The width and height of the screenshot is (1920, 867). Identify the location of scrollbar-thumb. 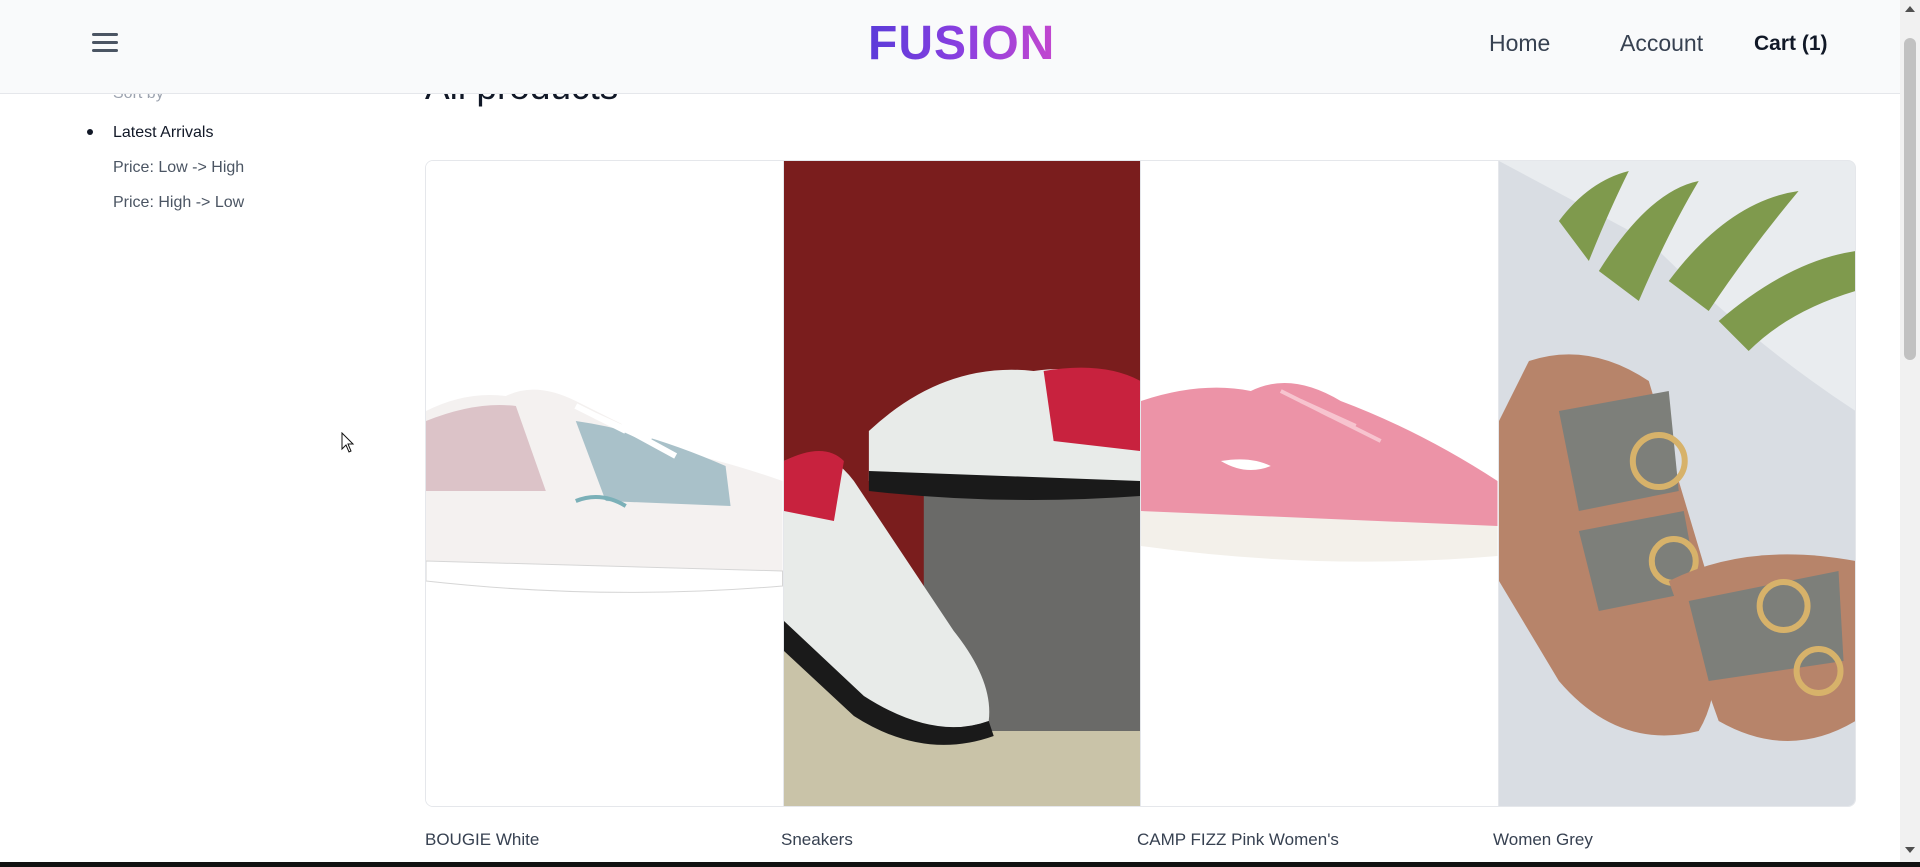
(1910, 199).